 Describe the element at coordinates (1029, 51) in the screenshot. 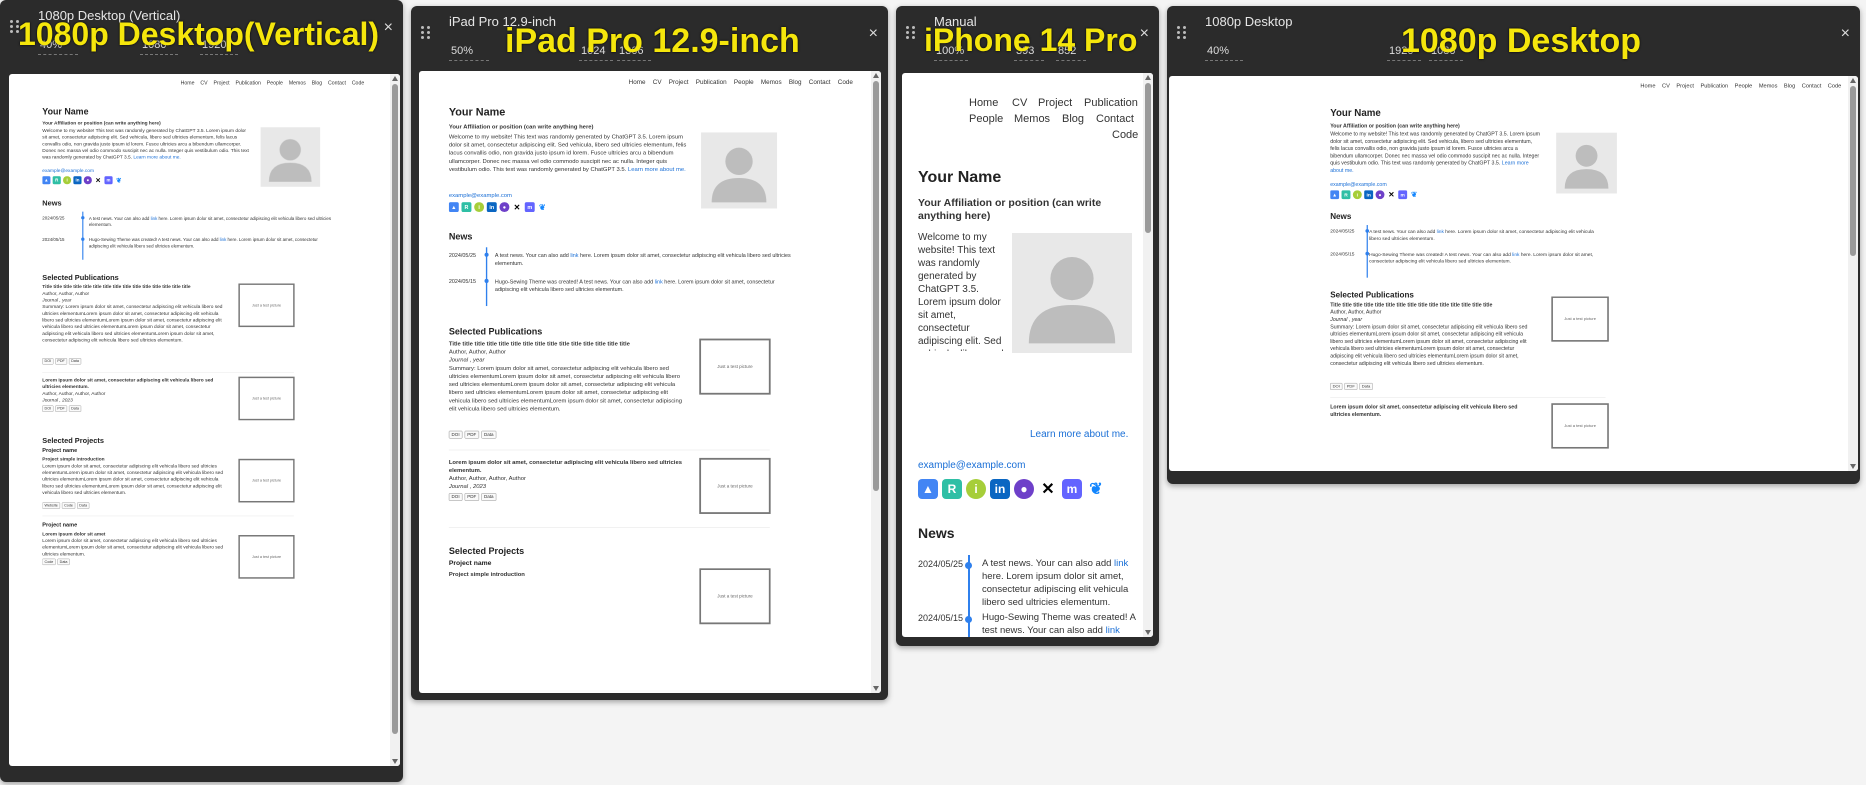

I see `width-field: 393` at that location.